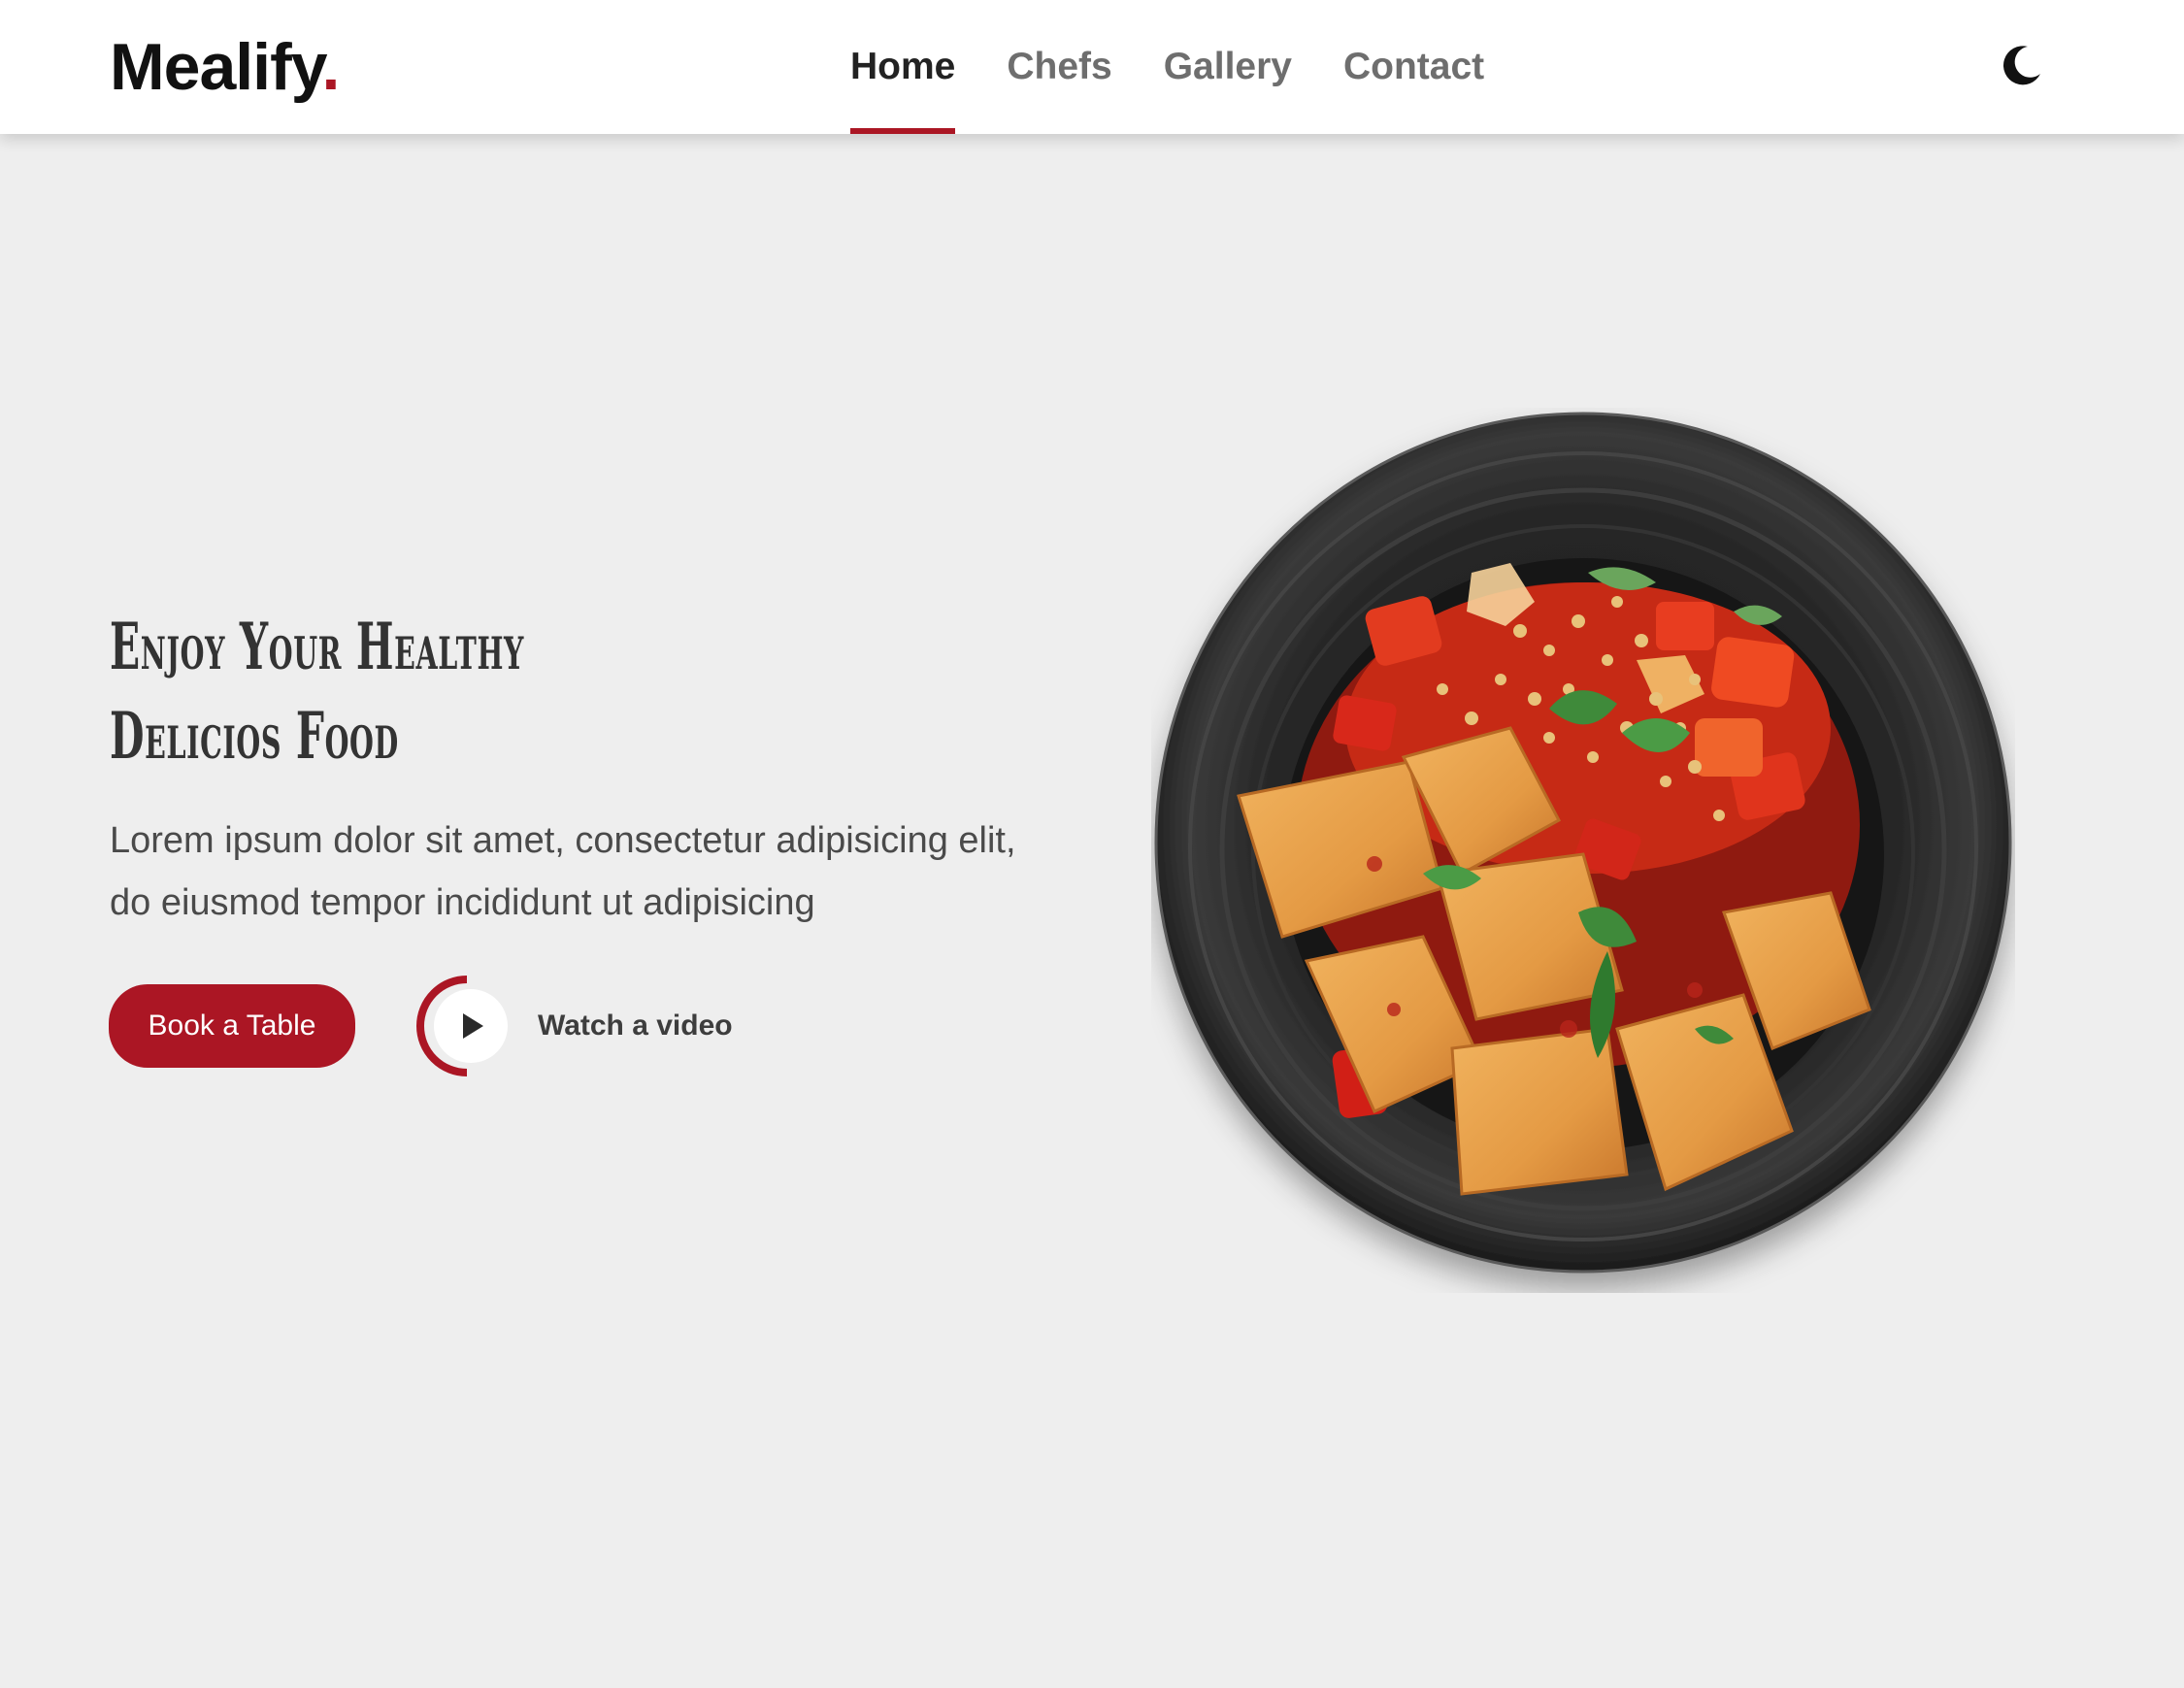 This screenshot has width=2184, height=1688. I want to click on site-header: Mealify. Home Chefs Gallery Contact, so click(1092, 67).